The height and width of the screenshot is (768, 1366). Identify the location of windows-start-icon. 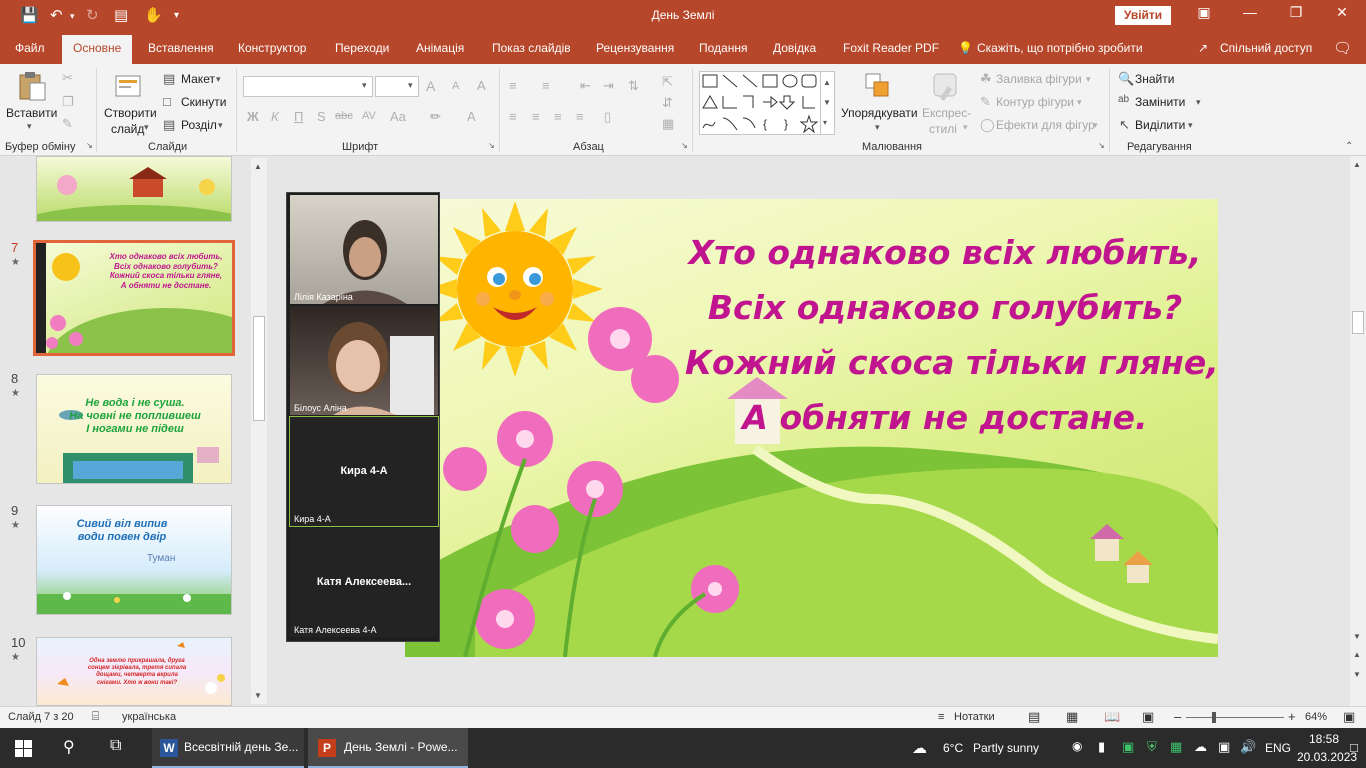
(23, 748).